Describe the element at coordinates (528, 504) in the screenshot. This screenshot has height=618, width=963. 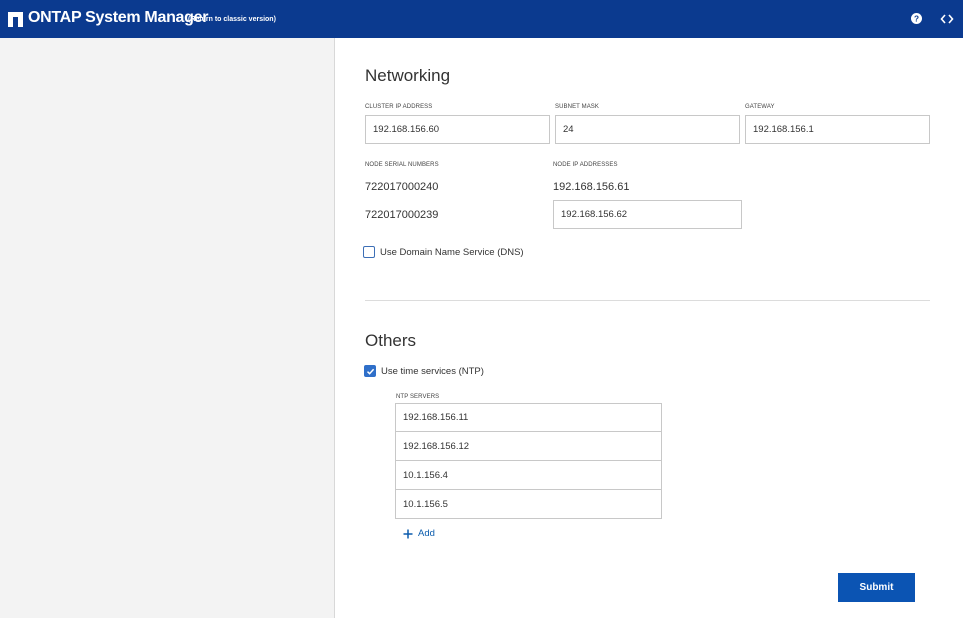
I see `ntp-server-row: 10.1.156.5` at that location.